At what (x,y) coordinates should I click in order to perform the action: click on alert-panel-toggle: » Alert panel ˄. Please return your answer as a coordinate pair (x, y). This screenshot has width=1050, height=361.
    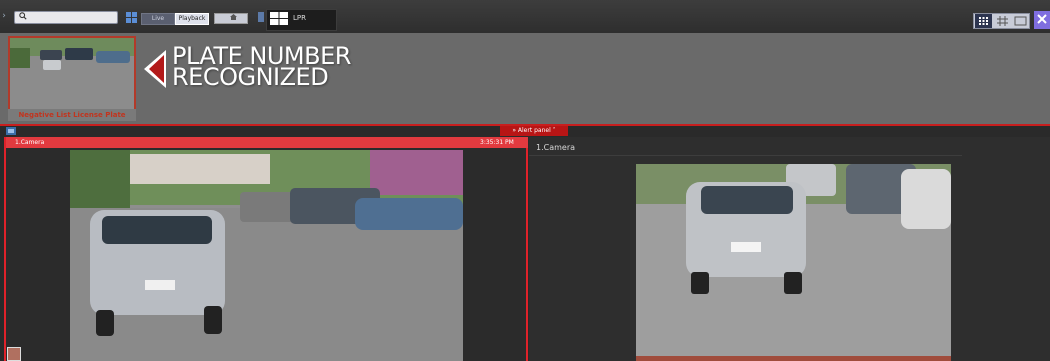
    Looking at the image, I should click on (534, 131).